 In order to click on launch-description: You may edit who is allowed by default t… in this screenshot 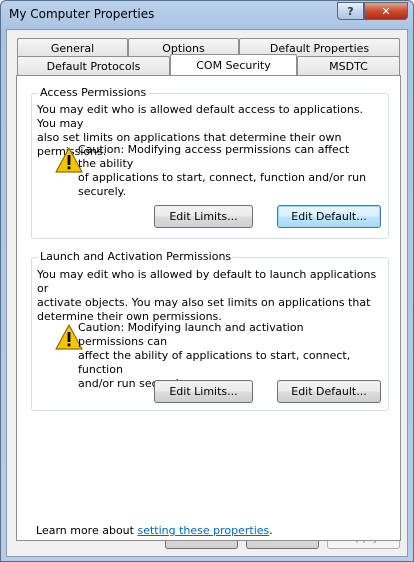, I will do `click(207, 295)`.